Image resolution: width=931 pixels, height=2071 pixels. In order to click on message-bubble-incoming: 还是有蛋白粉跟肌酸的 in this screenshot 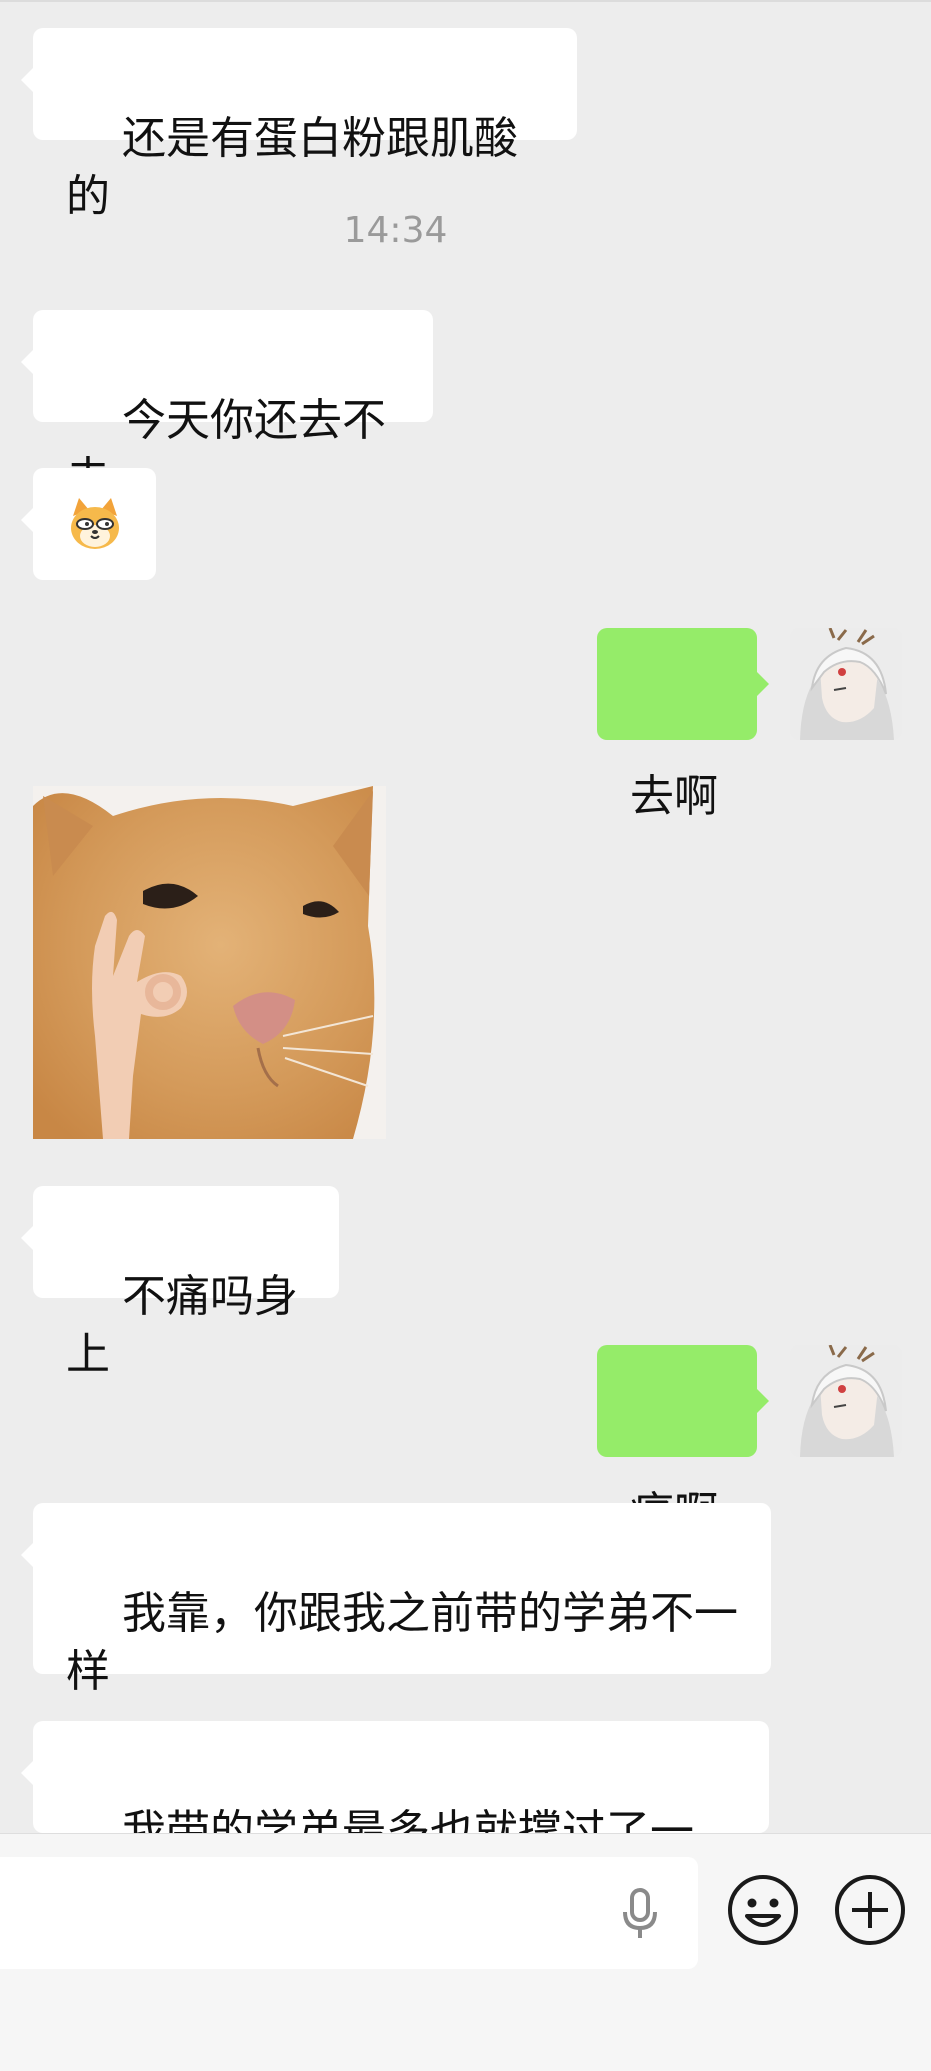, I will do `click(299, 125)`.